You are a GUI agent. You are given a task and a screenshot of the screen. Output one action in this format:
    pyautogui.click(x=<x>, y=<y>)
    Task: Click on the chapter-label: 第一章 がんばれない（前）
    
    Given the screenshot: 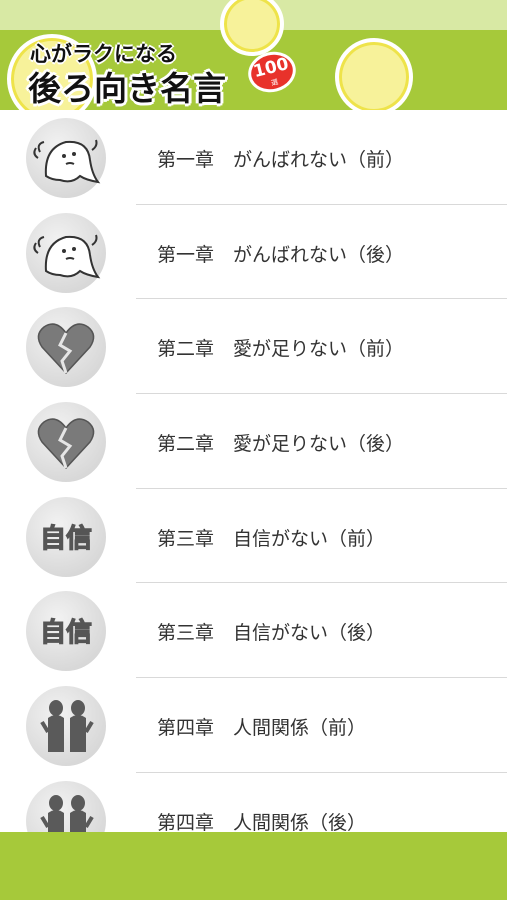 What is the action you would take?
    pyautogui.click(x=281, y=160)
    